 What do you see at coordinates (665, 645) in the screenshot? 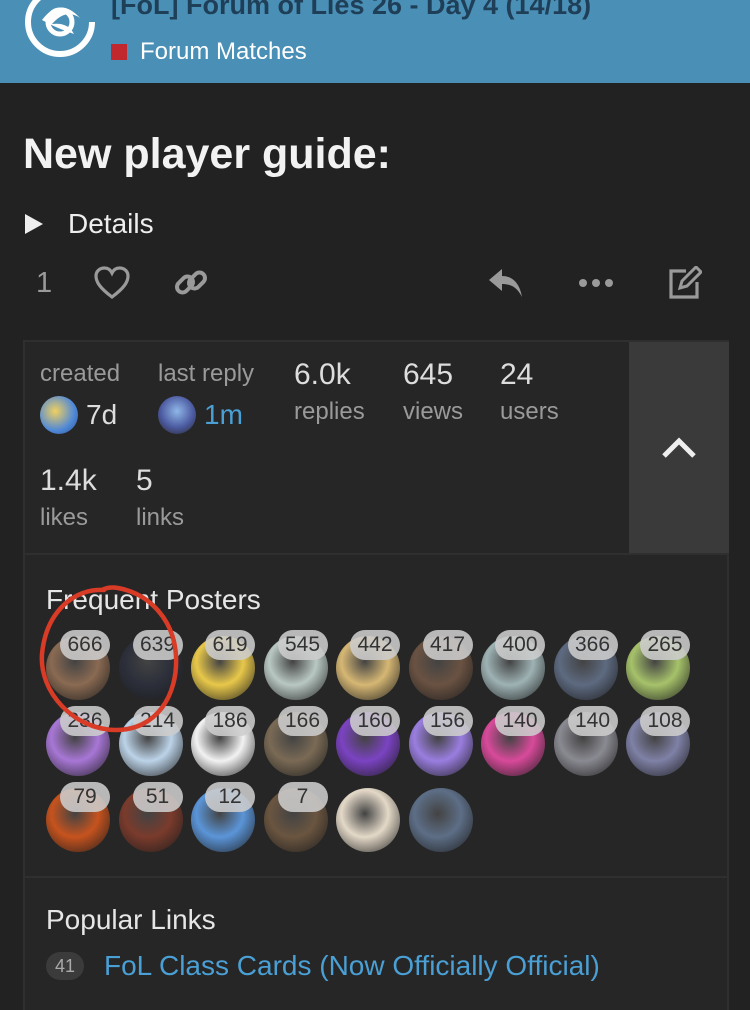
I see `post-count-badge: 265` at bounding box center [665, 645].